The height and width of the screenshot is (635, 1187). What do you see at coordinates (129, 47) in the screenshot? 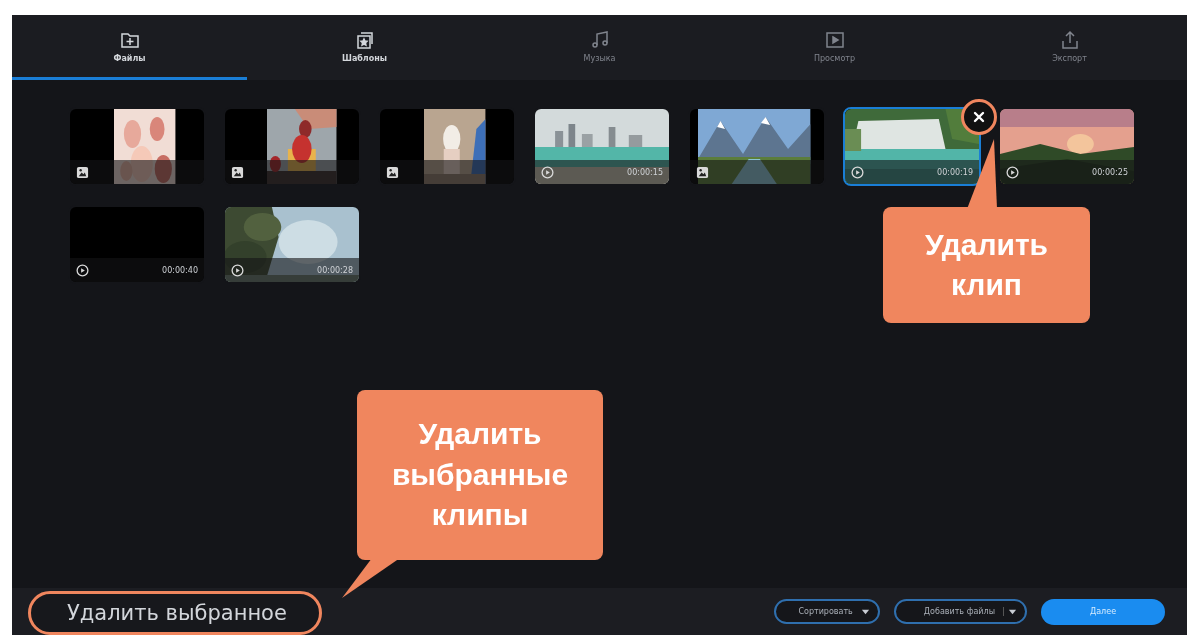
I see `tab: Файлы` at bounding box center [129, 47].